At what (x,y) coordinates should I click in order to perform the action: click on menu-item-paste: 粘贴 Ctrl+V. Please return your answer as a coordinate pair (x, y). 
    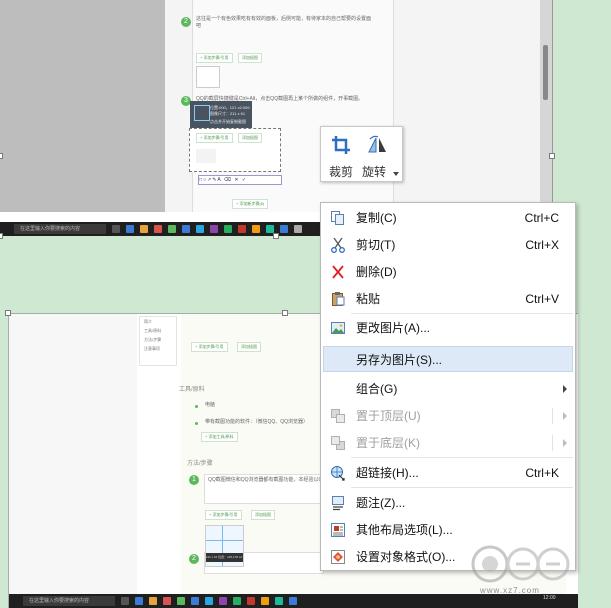
    Looking at the image, I should click on (448, 299).